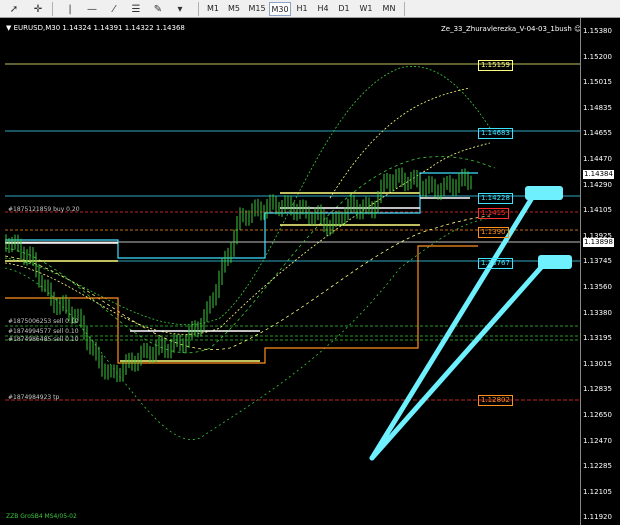  What do you see at coordinates (495, 198) in the screenshot?
I see `level-label: 1.14228` at bounding box center [495, 198].